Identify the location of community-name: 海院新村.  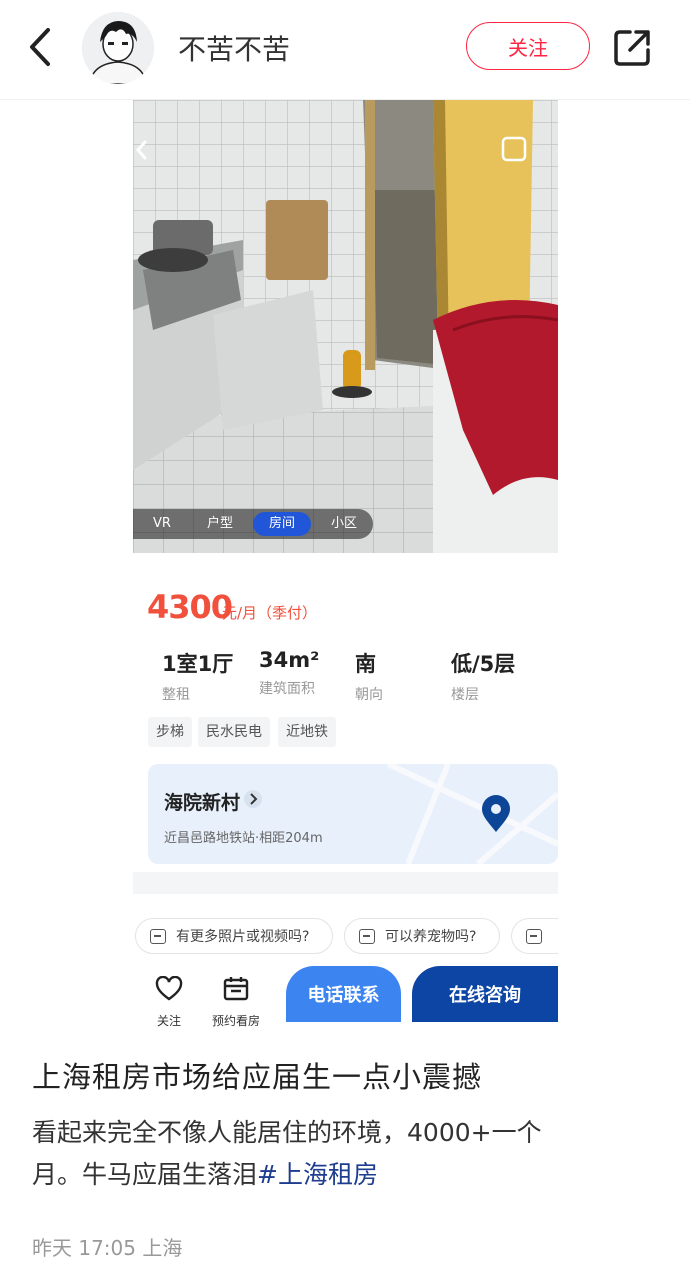
(202, 803).